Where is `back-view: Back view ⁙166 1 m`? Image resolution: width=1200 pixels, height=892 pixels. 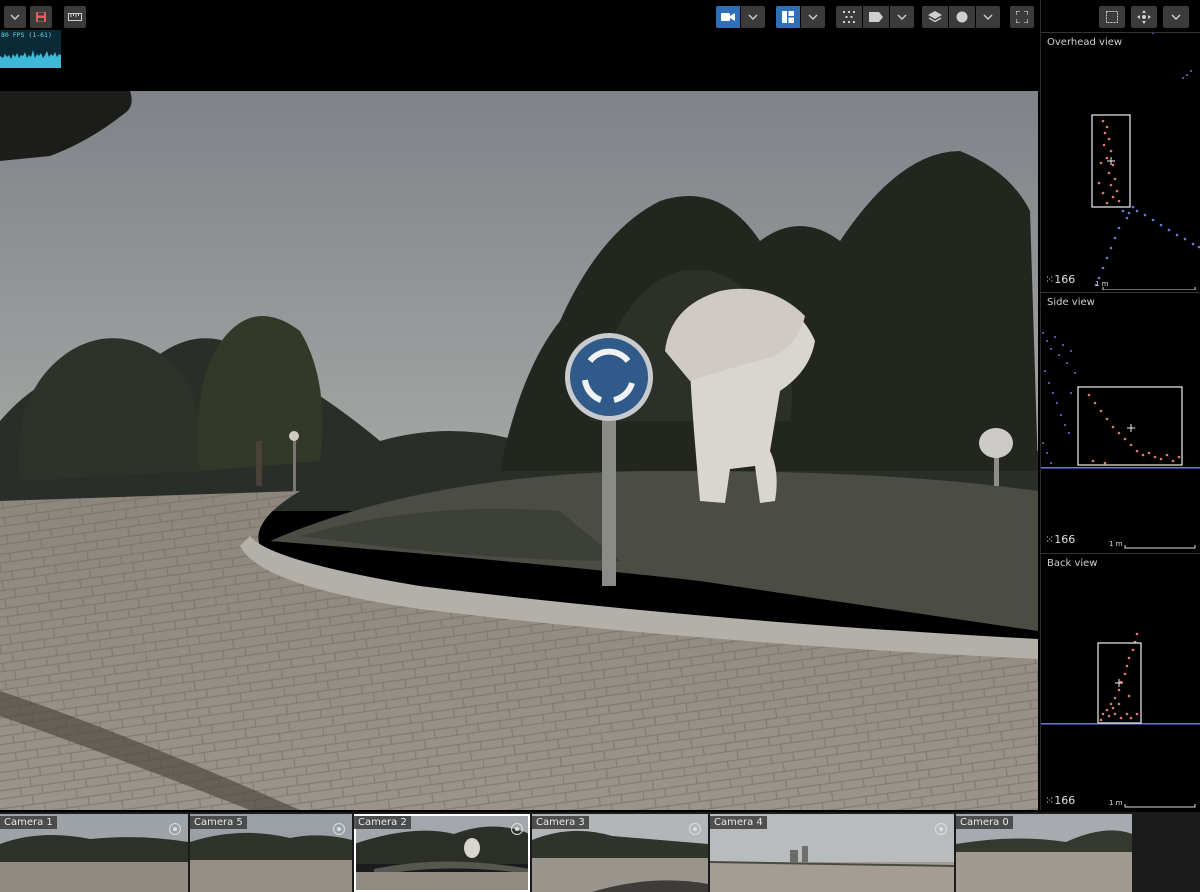 back-view: Back view ⁙166 1 m is located at coordinates (1120, 681).